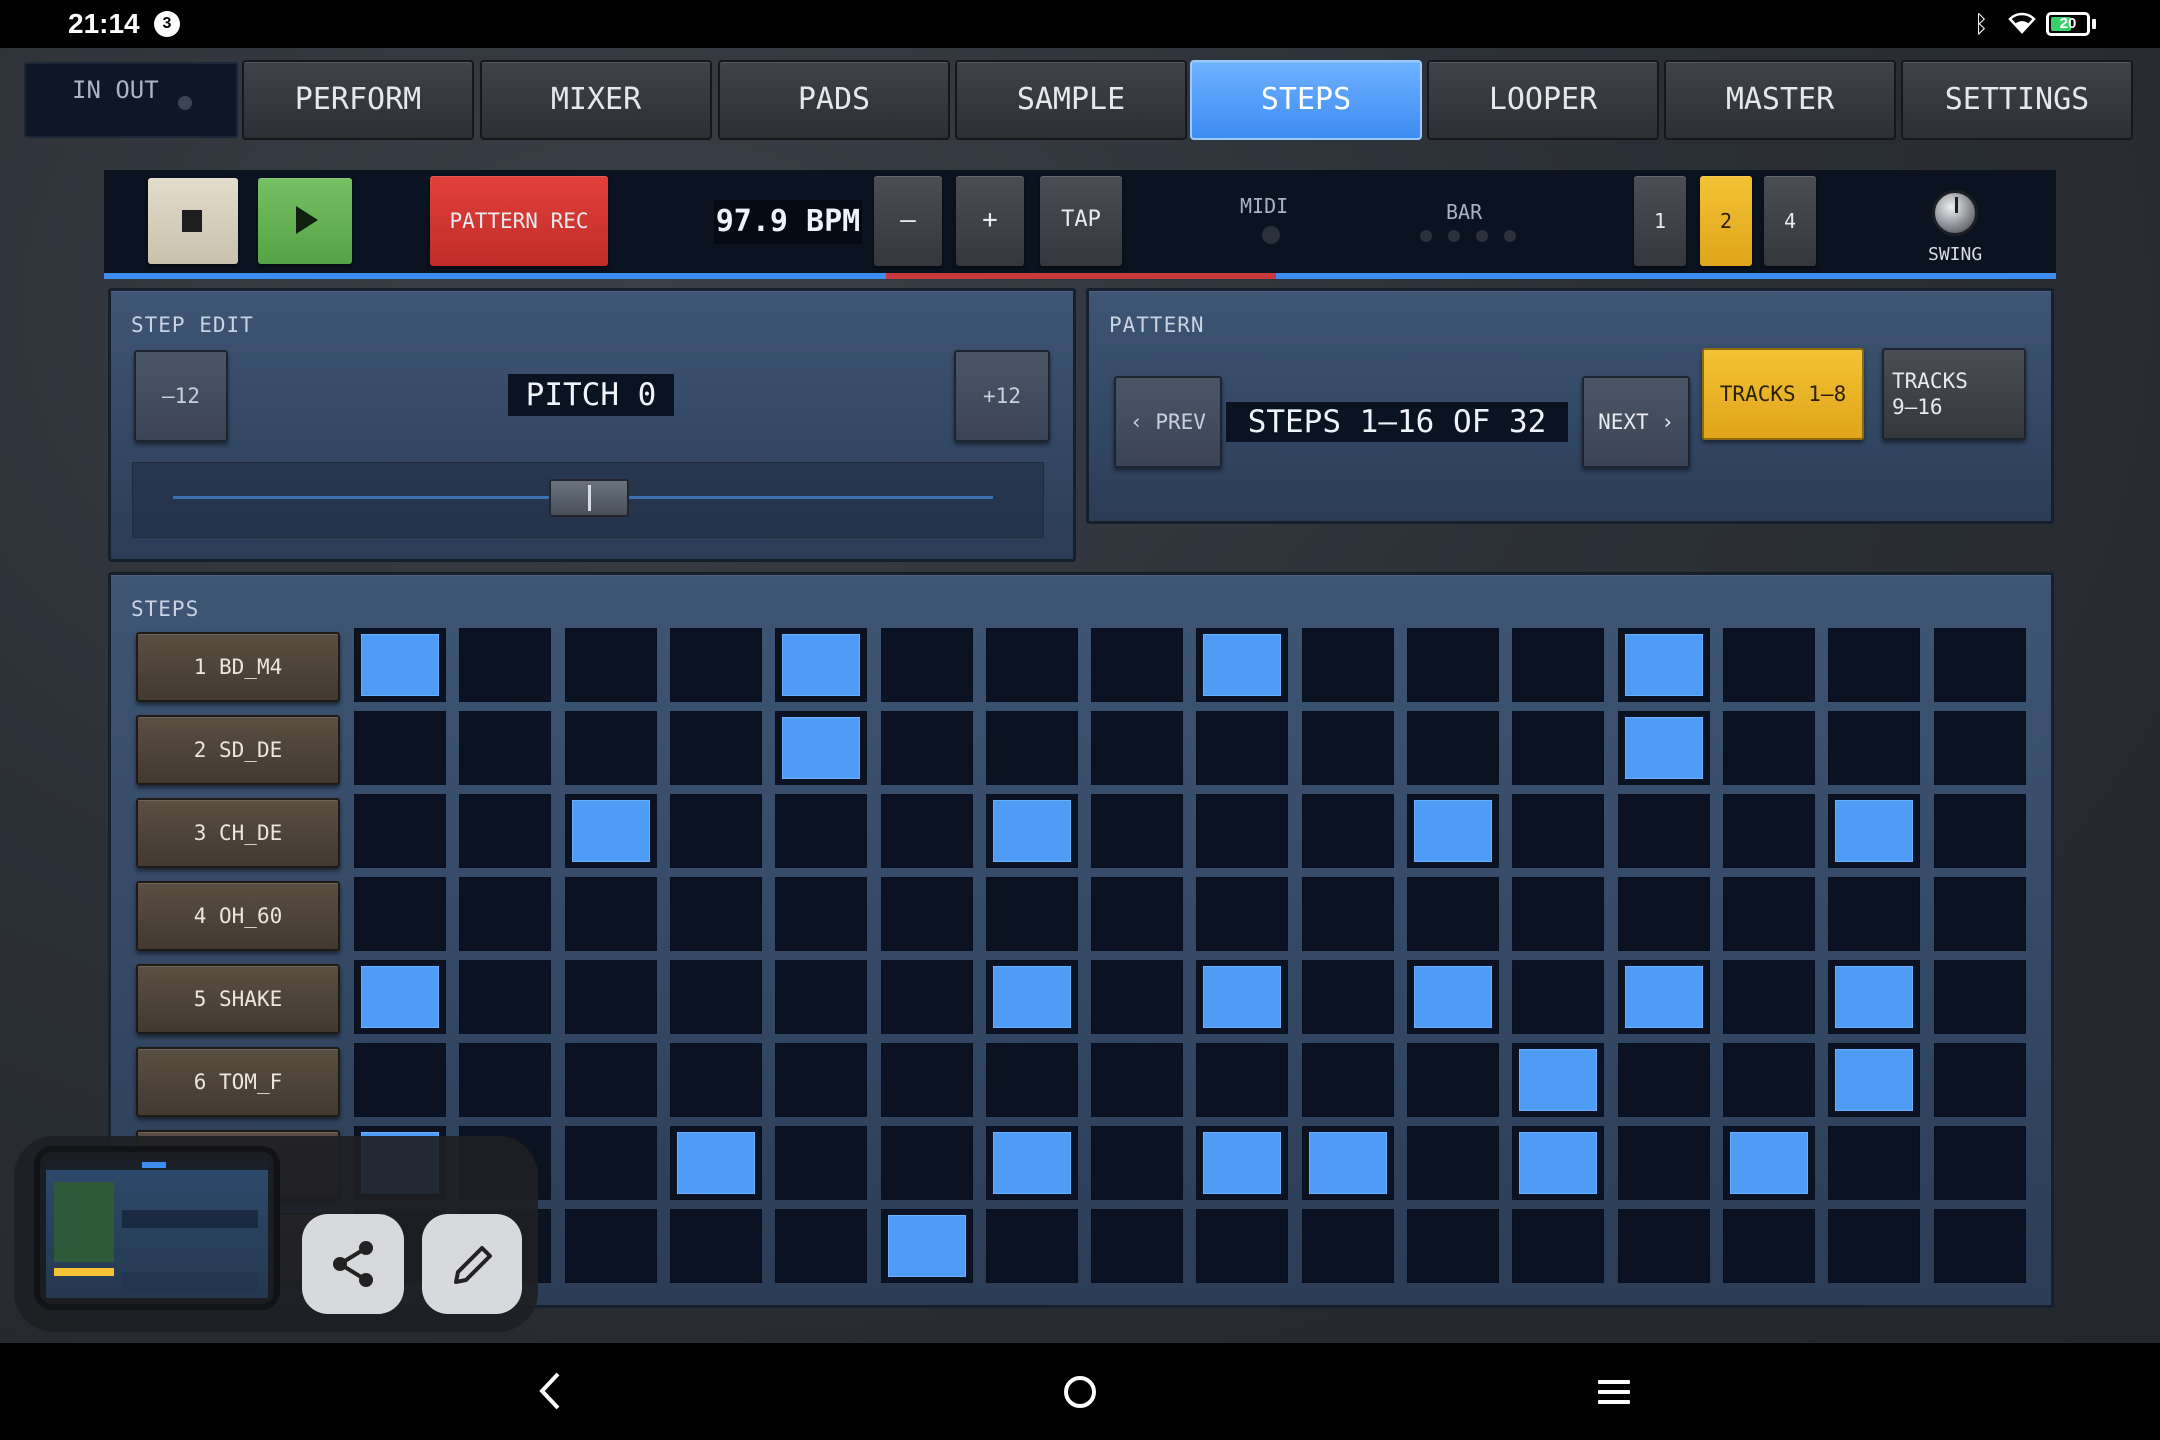  Describe the element at coordinates (1955, 213) in the screenshot. I see `swing-knob` at that location.